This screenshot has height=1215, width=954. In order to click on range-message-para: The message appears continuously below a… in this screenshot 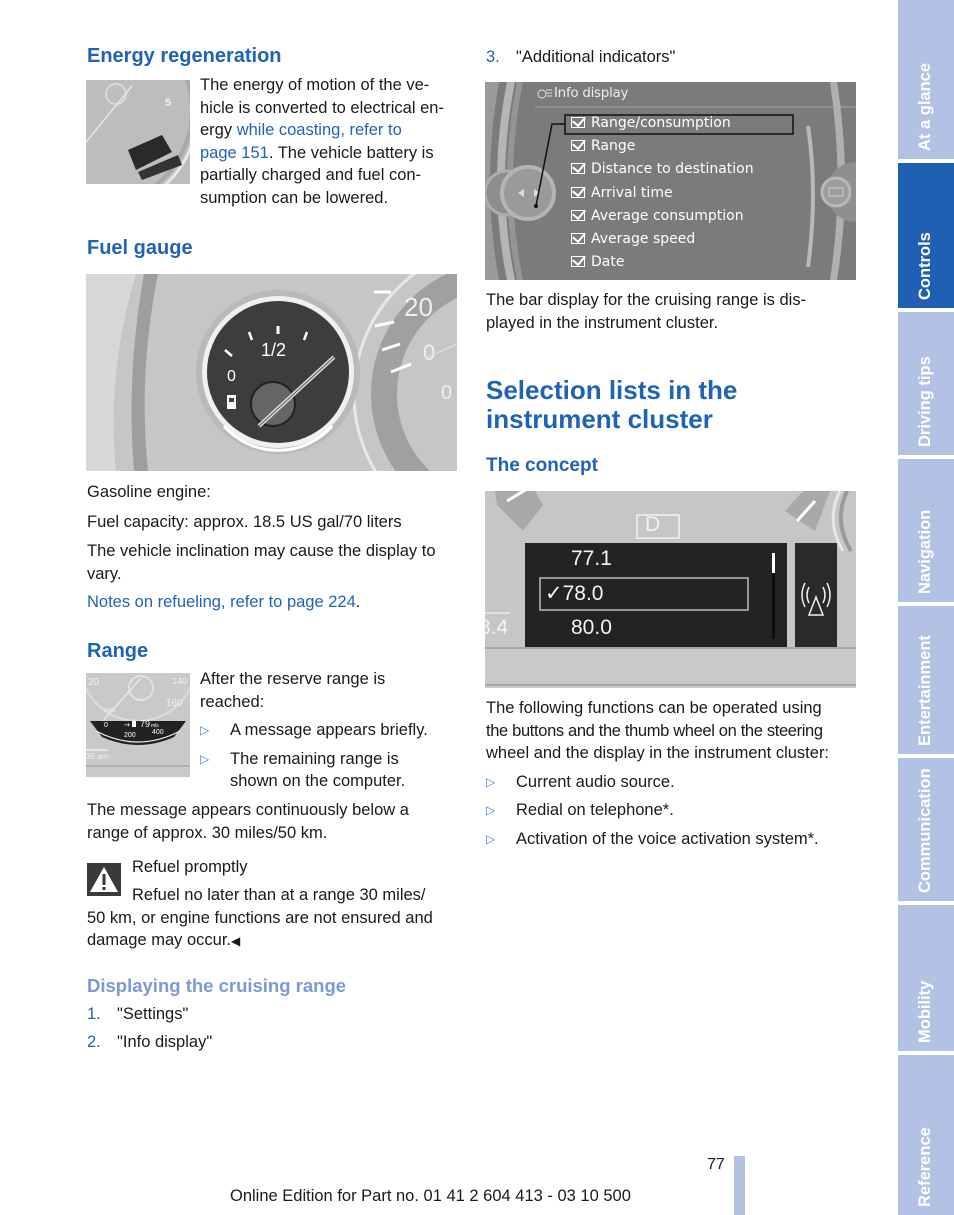, I will do `click(273, 821)`.